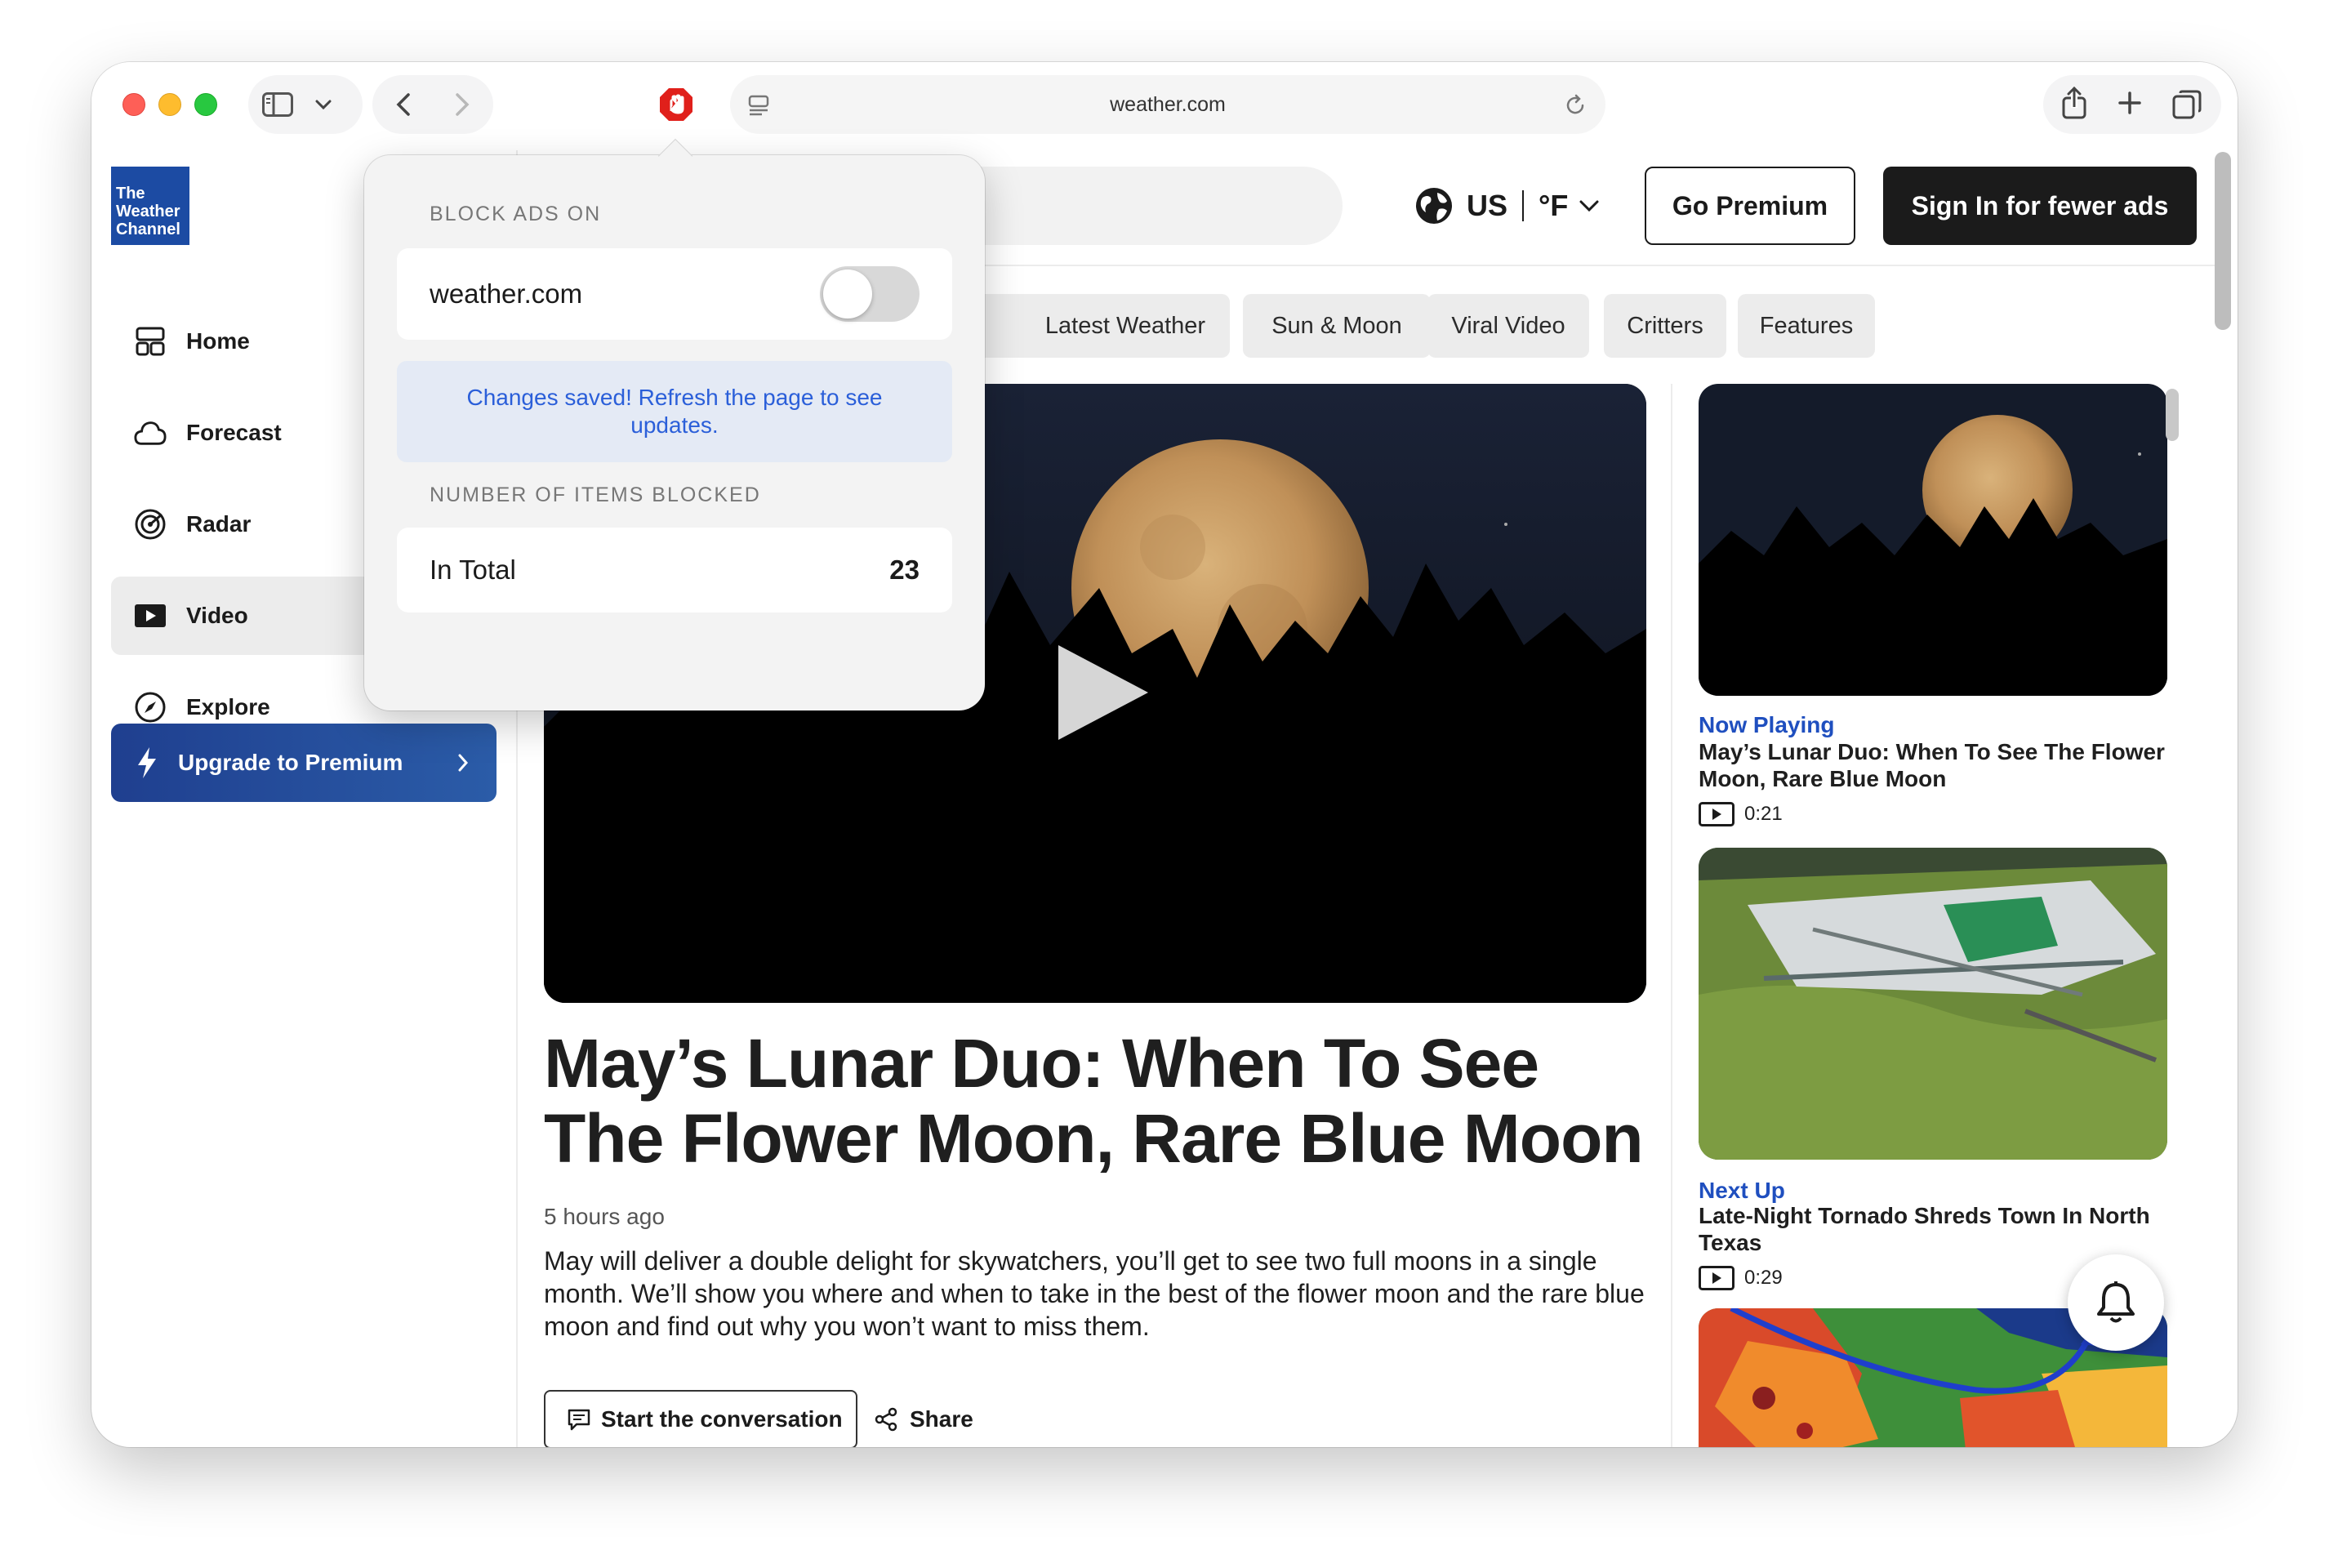  What do you see at coordinates (2187, 104) in the screenshot?
I see `tab-overview-icon` at bounding box center [2187, 104].